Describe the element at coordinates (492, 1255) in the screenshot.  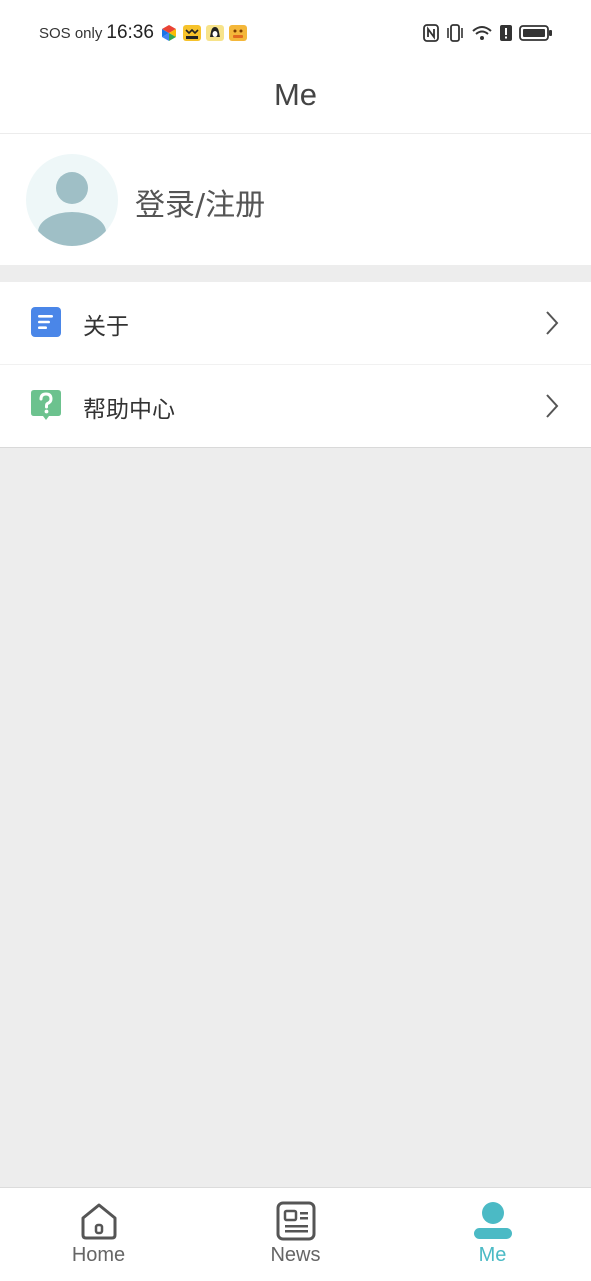
I see `tab-label: Me` at that location.